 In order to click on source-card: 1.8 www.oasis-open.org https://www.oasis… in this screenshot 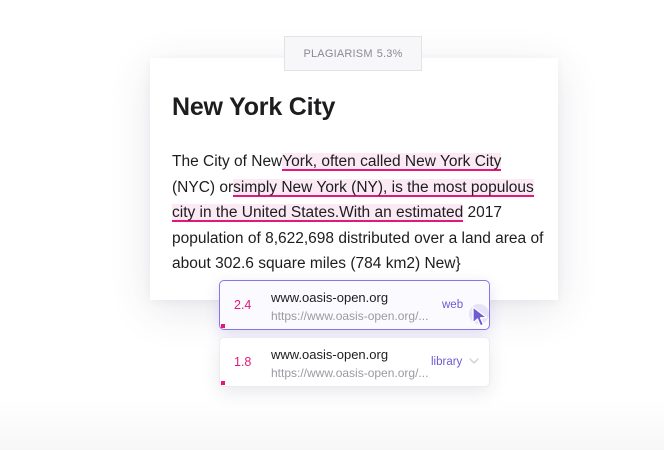, I will do `click(354, 362)`.